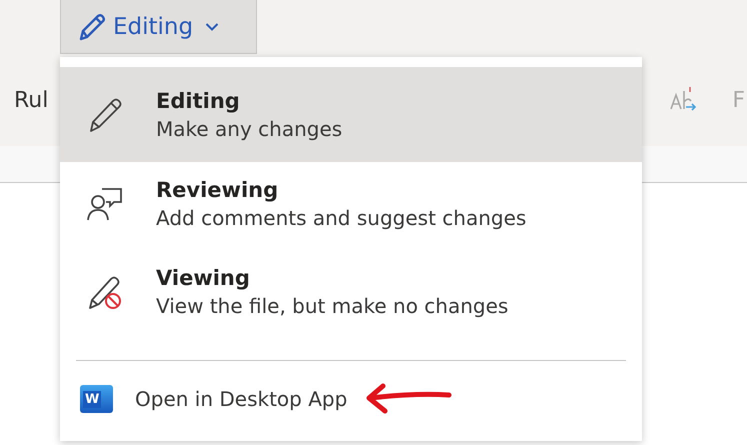 The height and width of the screenshot is (445, 747). Describe the element at coordinates (351, 399) in the screenshot. I see `open-desktop-app-item: W Open in Desktop App` at that location.